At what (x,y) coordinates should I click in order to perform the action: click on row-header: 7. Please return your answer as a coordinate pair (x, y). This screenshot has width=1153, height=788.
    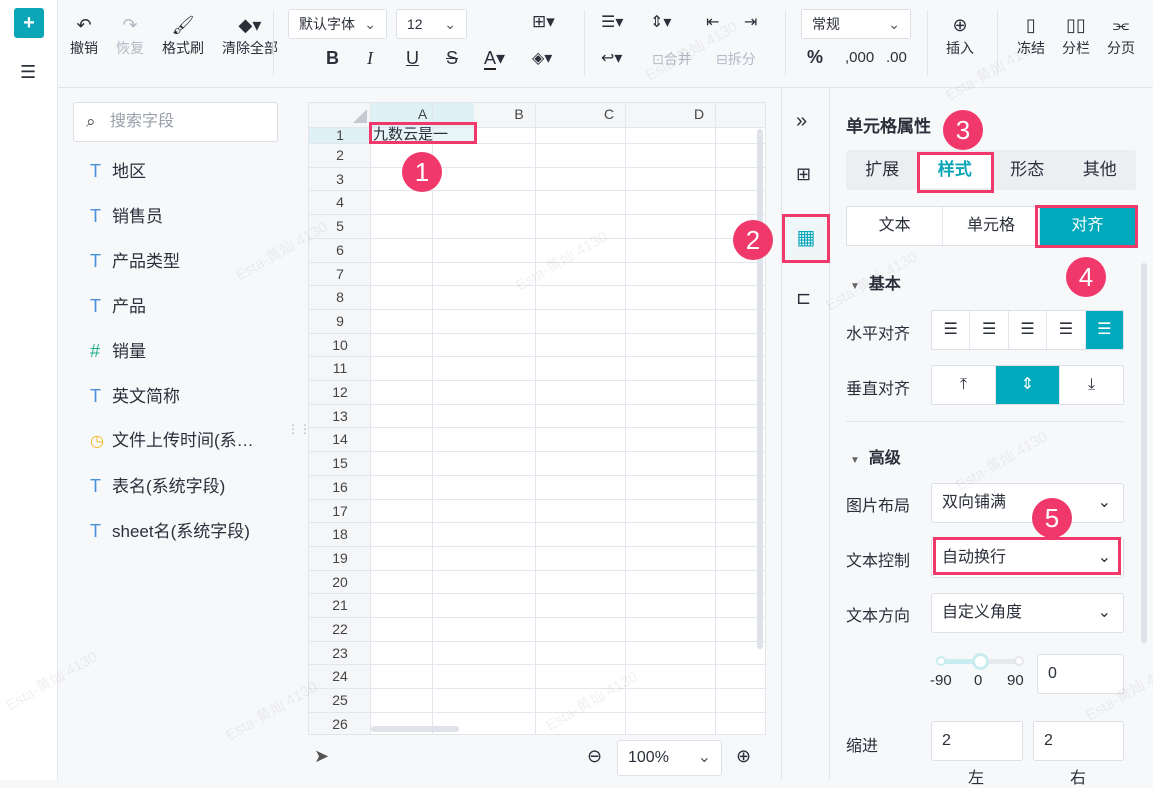
    Looking at the image, I should click on (340, 274).